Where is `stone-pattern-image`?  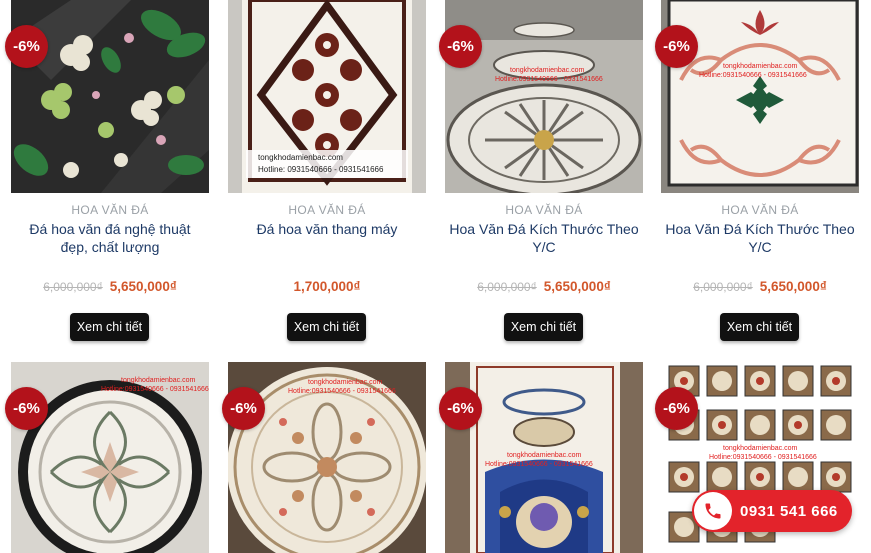 stone-pattern-image is located at coordinates (110, 96).